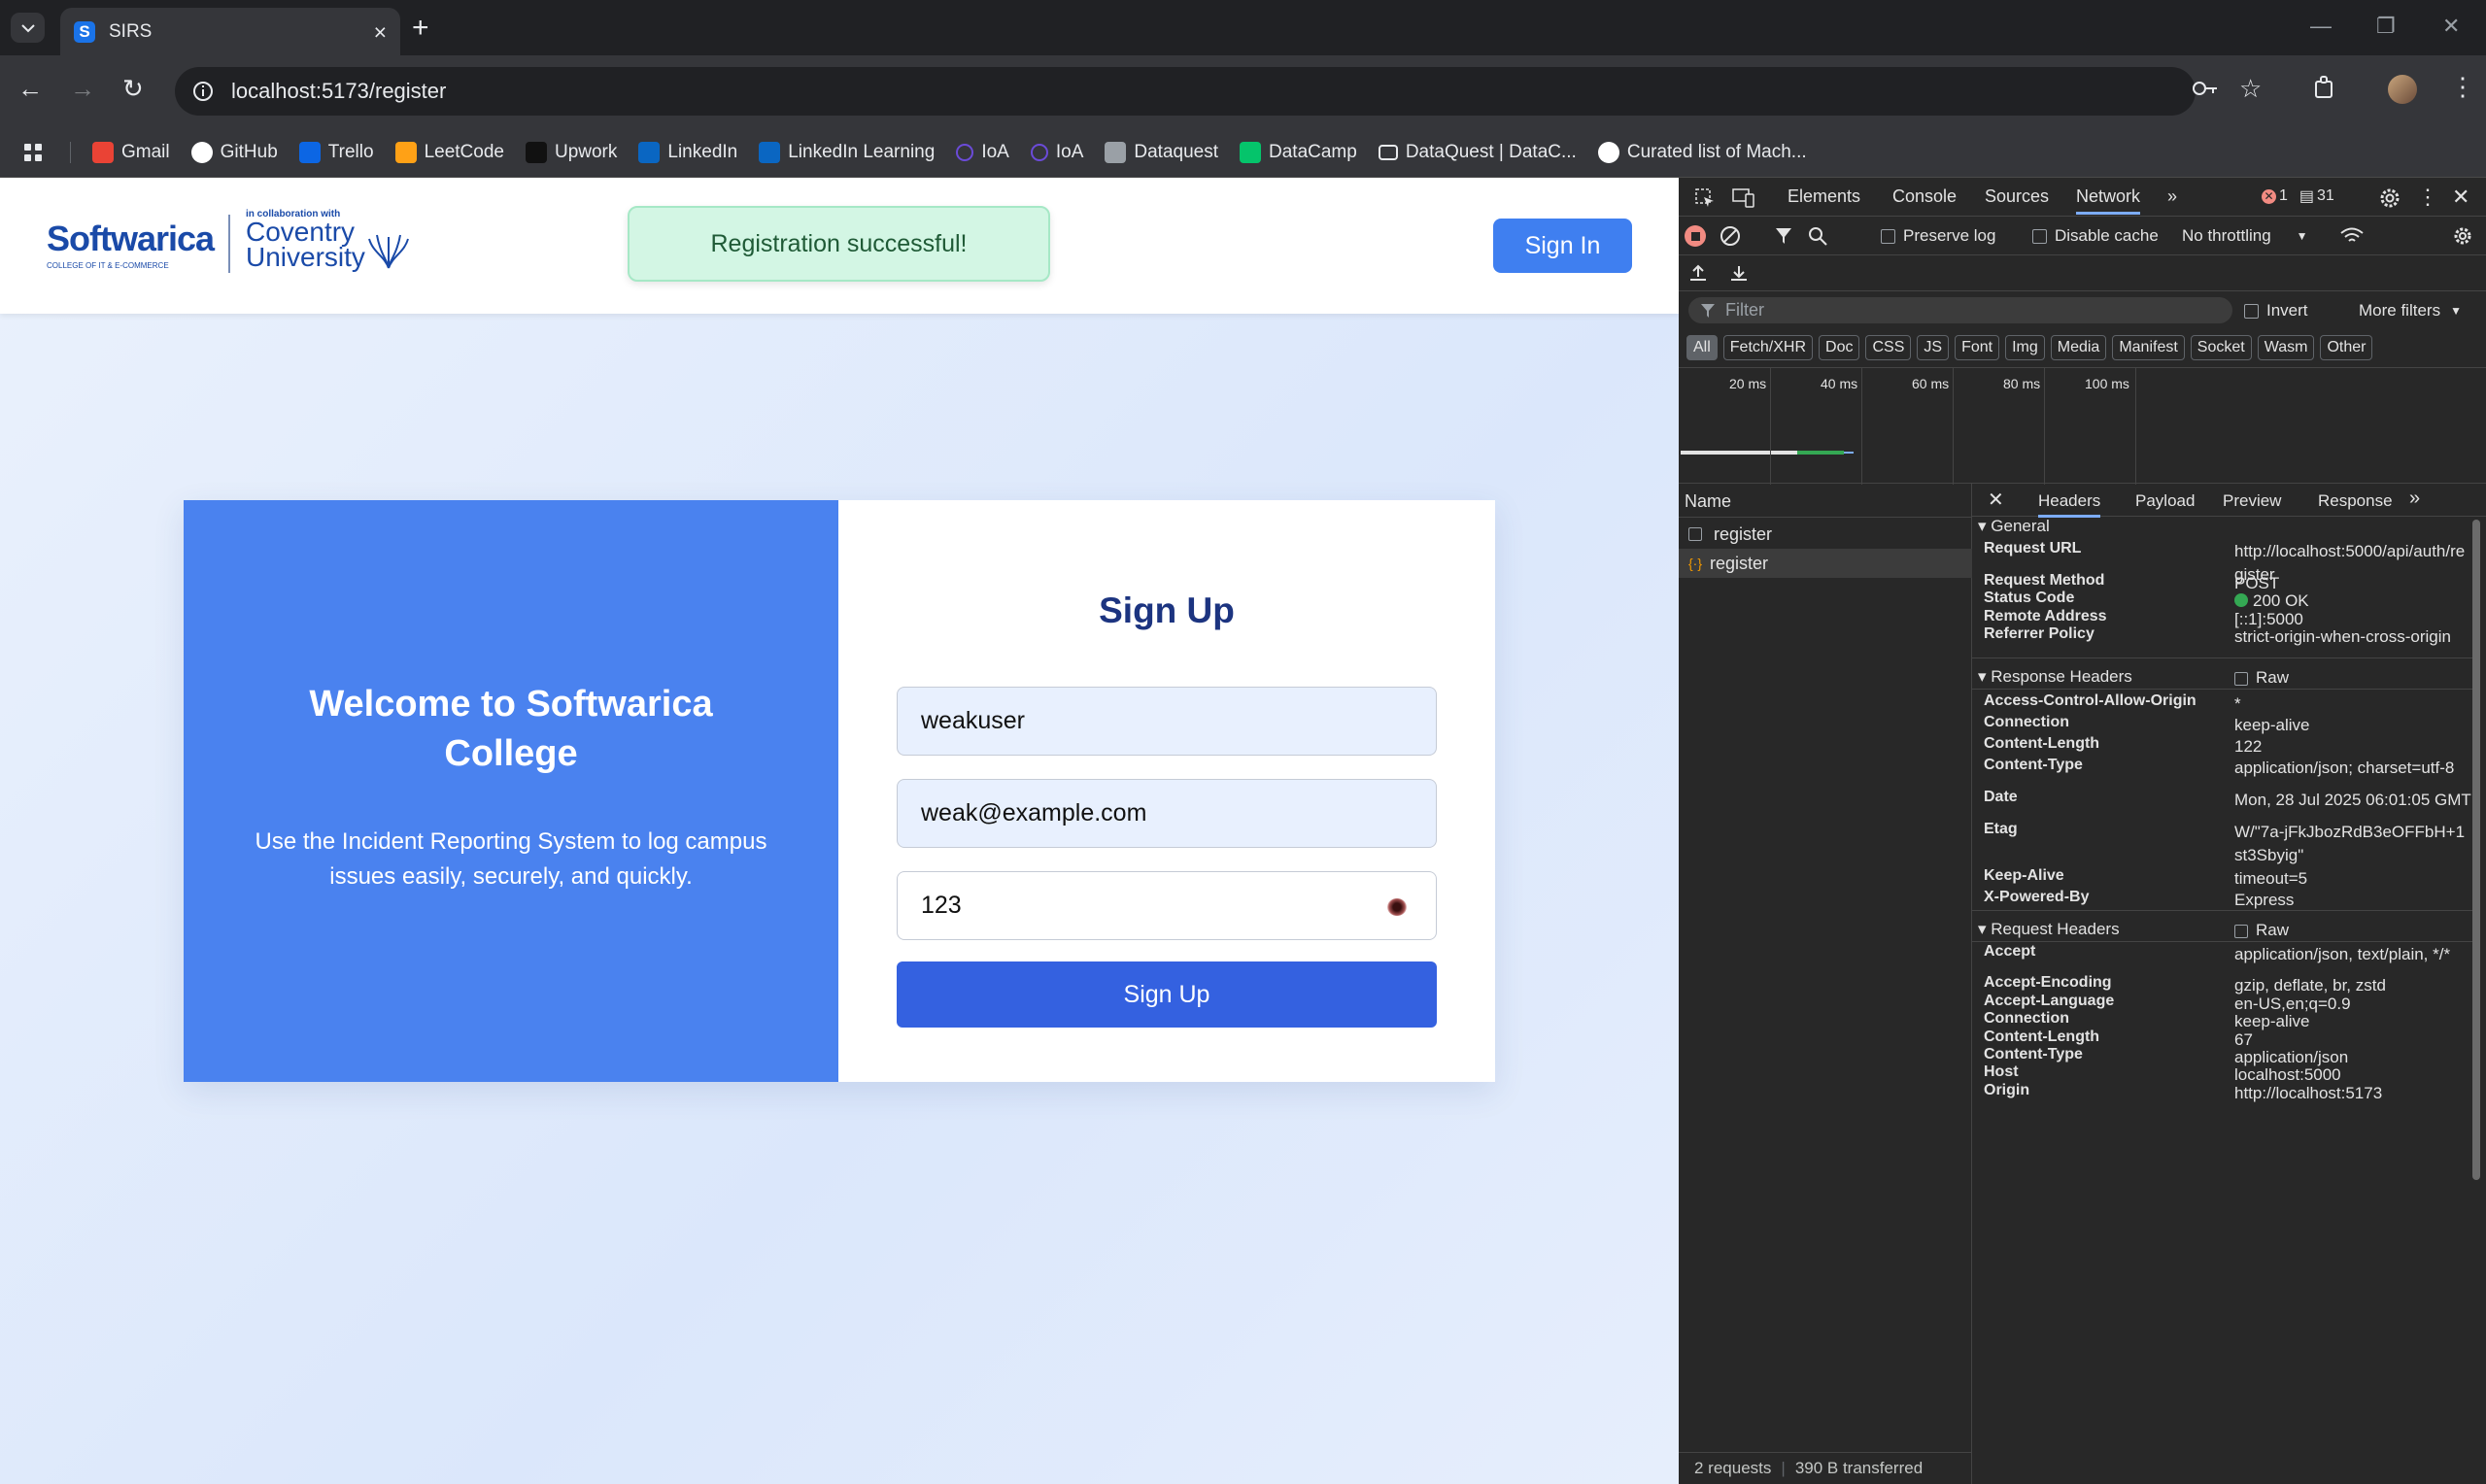  I want to click on reload-icon: ↻, so click(133, 89).